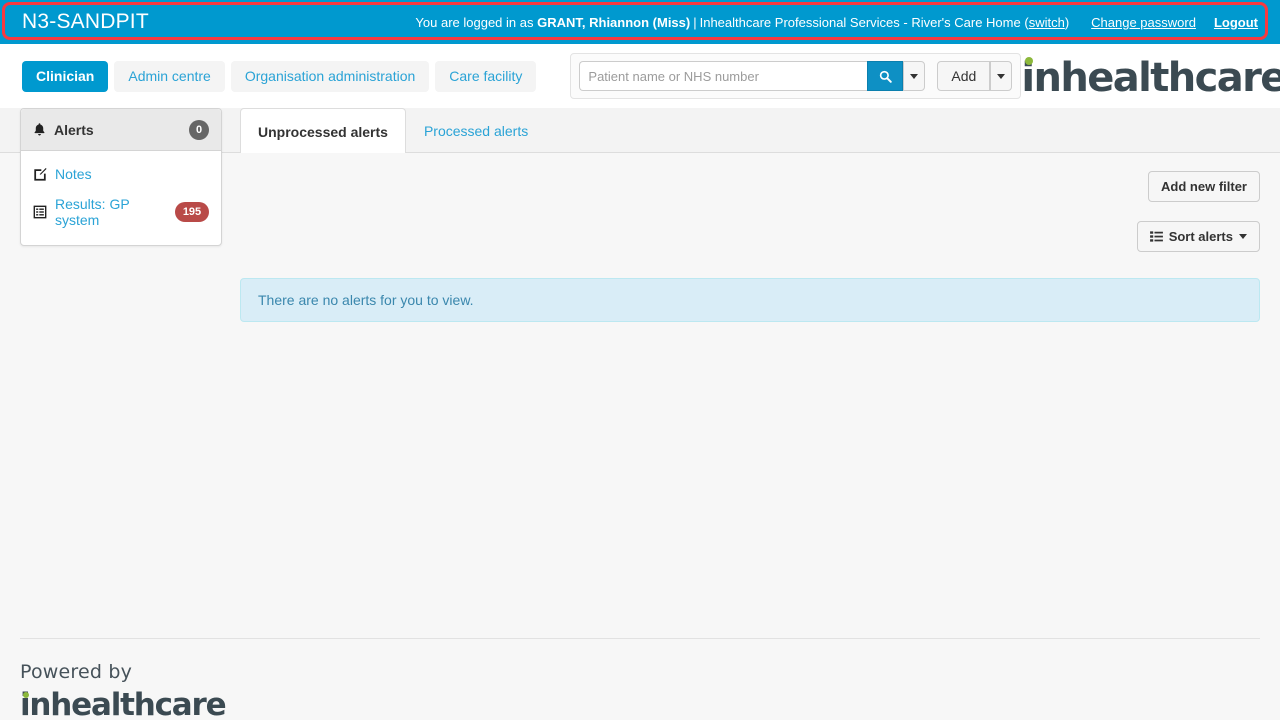  I want to click on switch-organisation-link: switch, so click(1047, 22).